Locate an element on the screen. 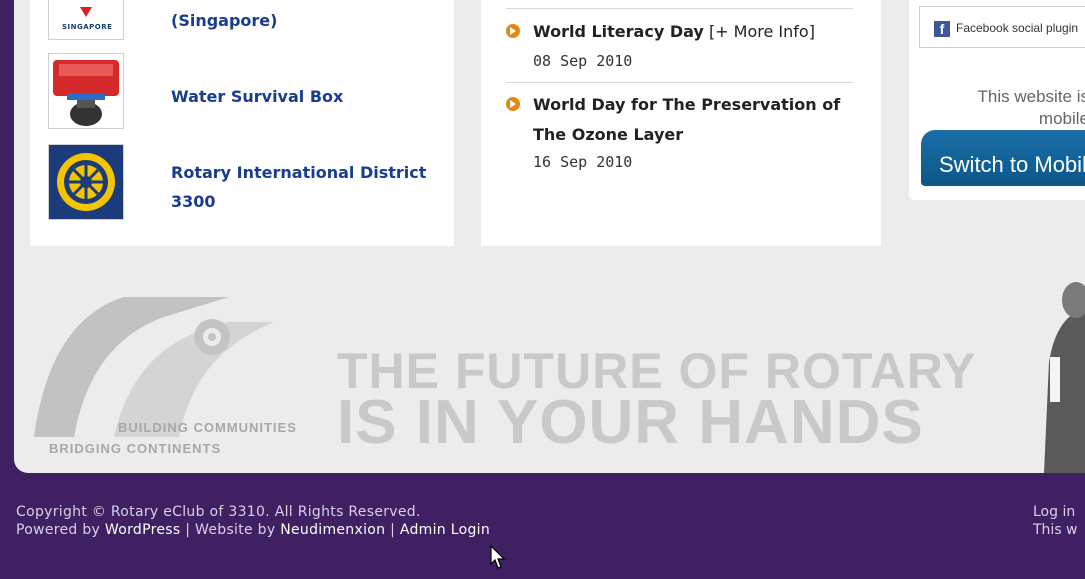  singapore-logo-icon: SINGAPORE is located at coordinates (86, 20).